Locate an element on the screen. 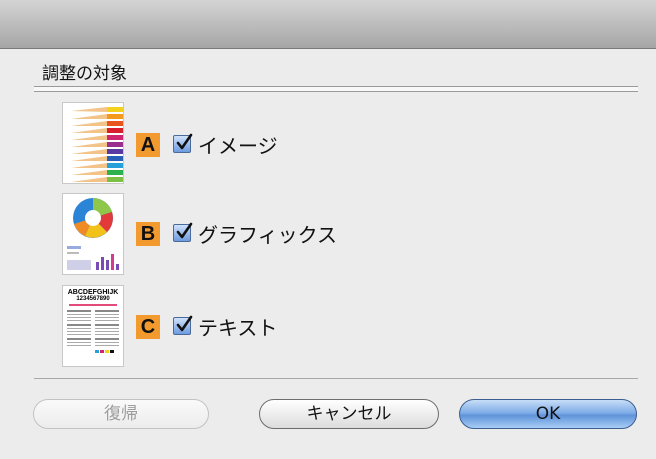  window-title-bar is located at coordinates (328, 24).